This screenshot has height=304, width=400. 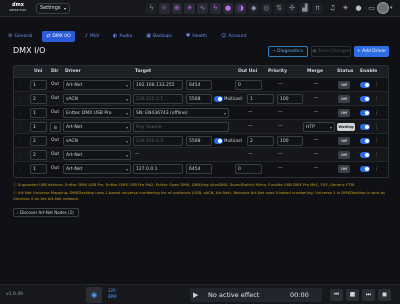 What do you see at coordinates (198, 295) in the screenshot?
I see `play-icon: ▶` at bounding box center [198, 295].